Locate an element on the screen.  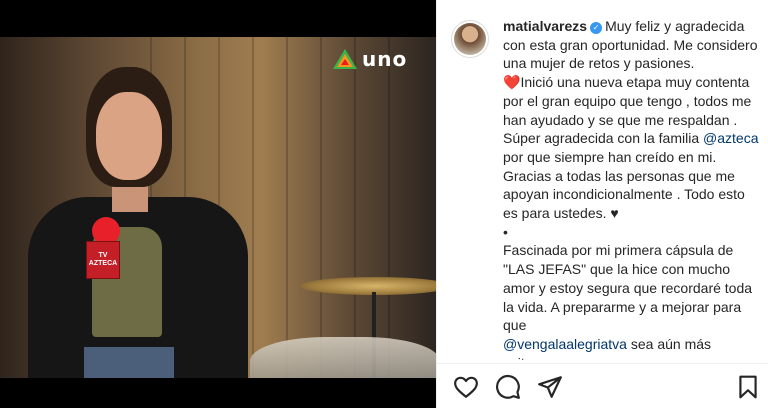
heart-icon is located at coordinates (466, 387).